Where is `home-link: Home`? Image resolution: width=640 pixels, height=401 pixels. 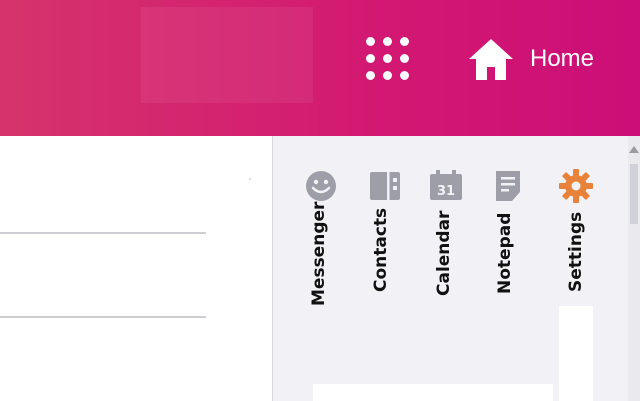 home-link: Home is located at coordinates (531, 59).